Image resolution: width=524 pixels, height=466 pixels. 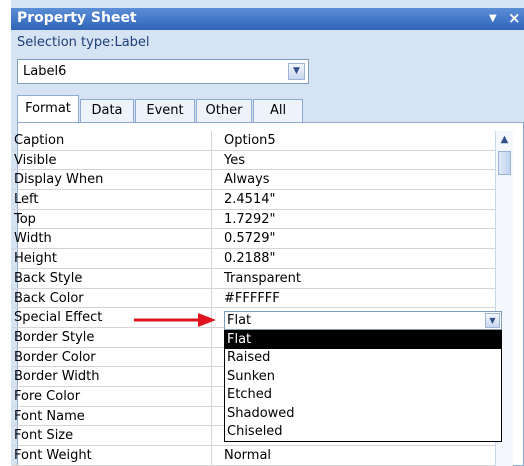 I want to click on tab-other: Other, so click(x=224, y=110).